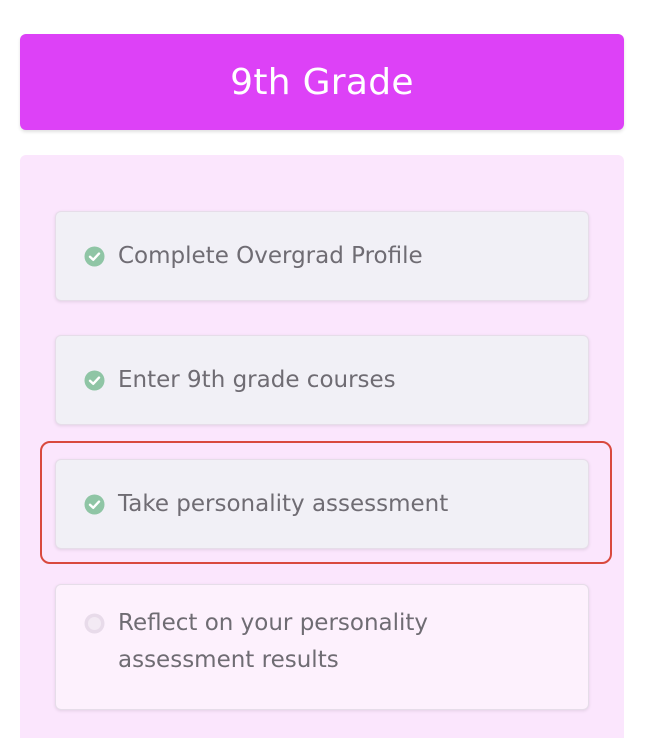 The height and width of the screenshot is (738, 647). What do you see at coordinates (257, 379) in the screenshot?
I see `task-label: Enter 9th grade courses` at bounding box center [257, 379].